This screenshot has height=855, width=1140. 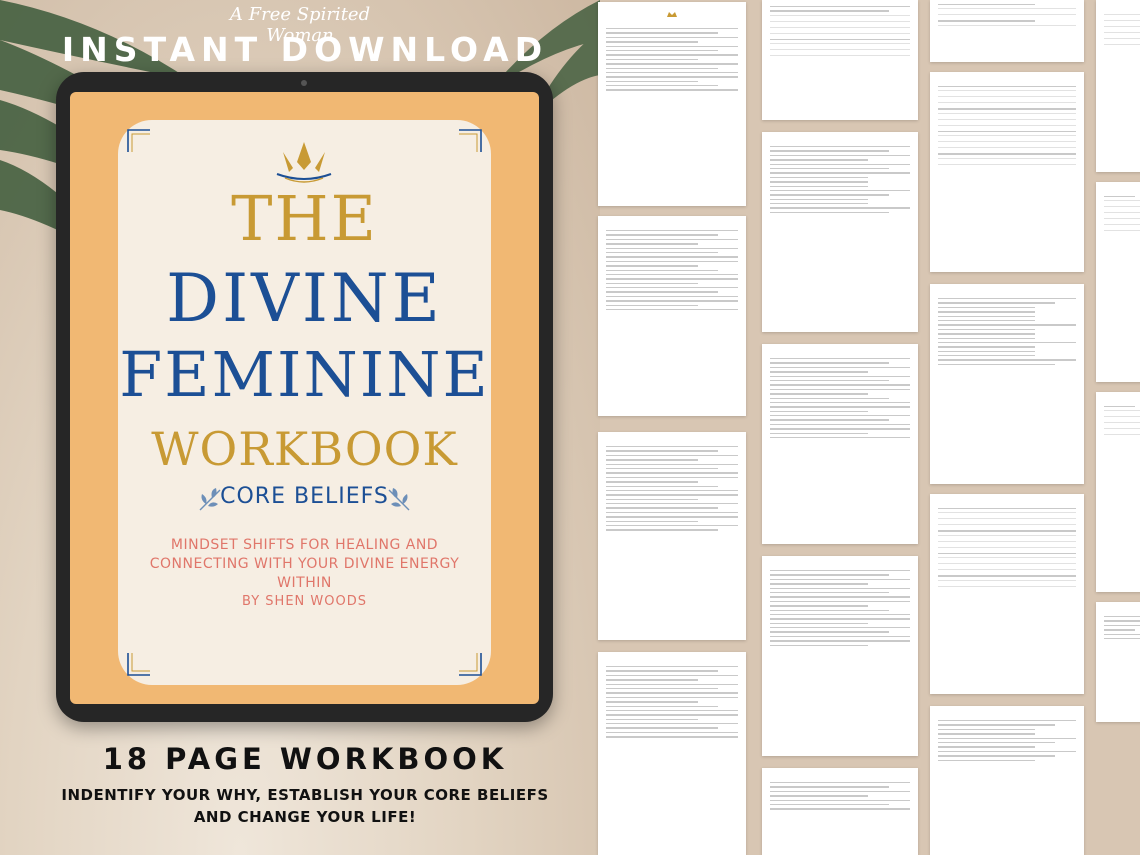 What do you see at coordinates (304, 83) in the screenshot?
I see `camera-dot` at bounding box center [304, 83].